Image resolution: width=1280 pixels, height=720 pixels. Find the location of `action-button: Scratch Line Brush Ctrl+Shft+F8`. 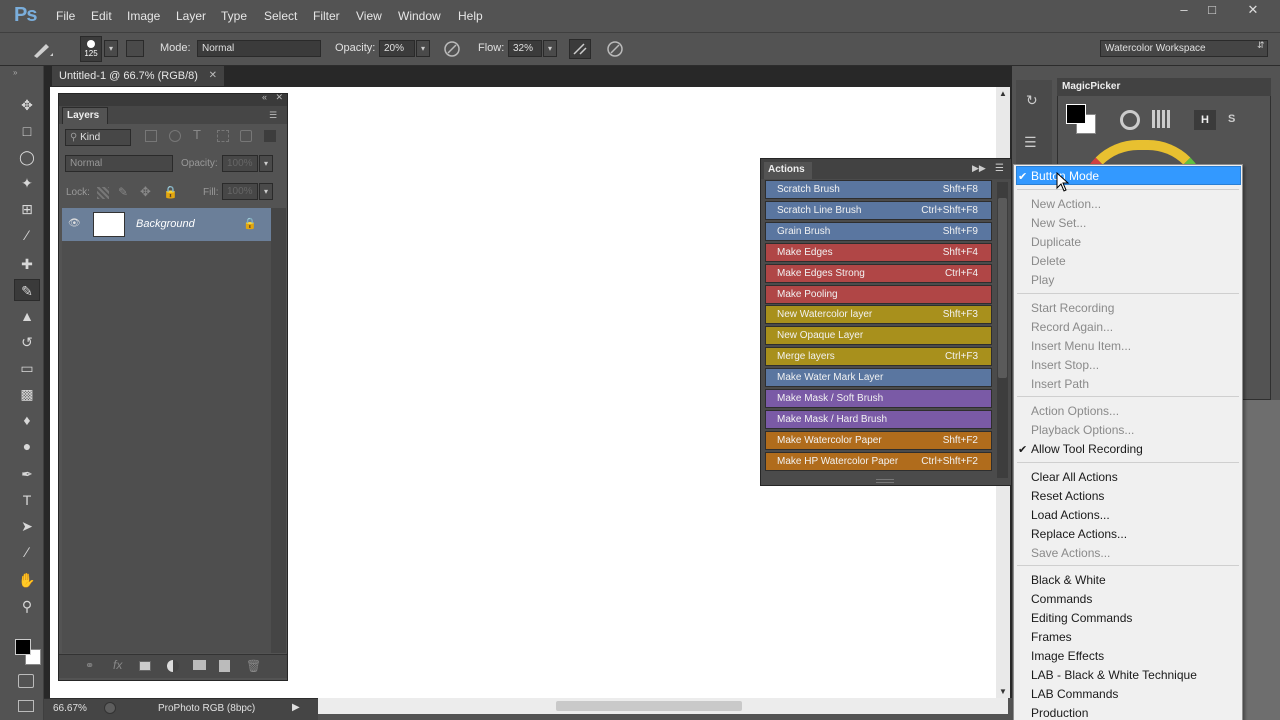

action-button: Scratch Line Brush Ctrl+Shft+F8 is located at coordinates (878, 210).